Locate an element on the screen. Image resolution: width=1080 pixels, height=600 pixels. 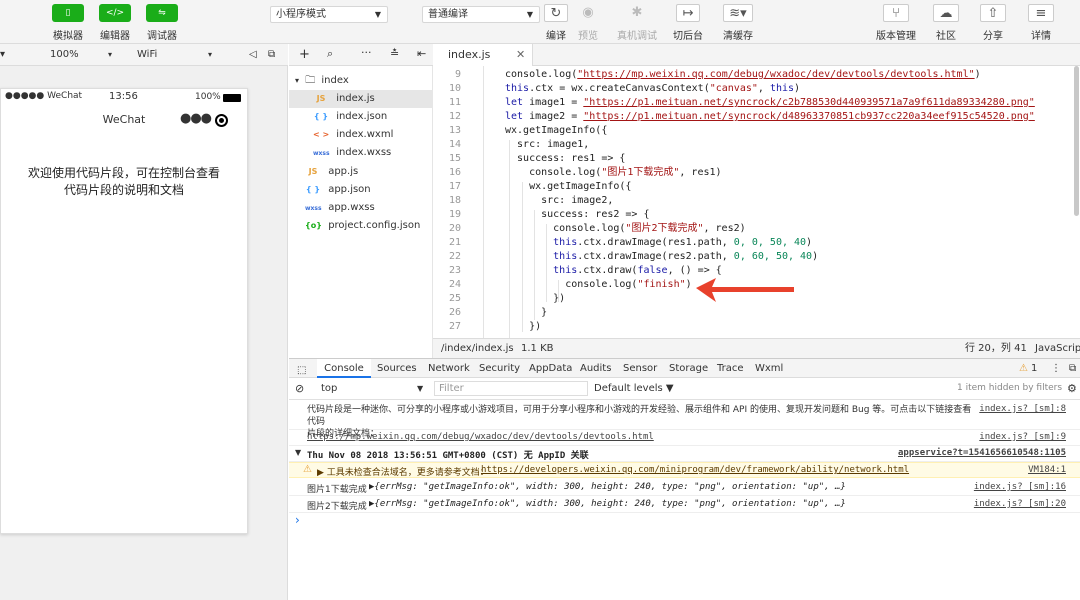
remote-debug-button: ✱ 真机调试 is located at coordinates (637, 23).